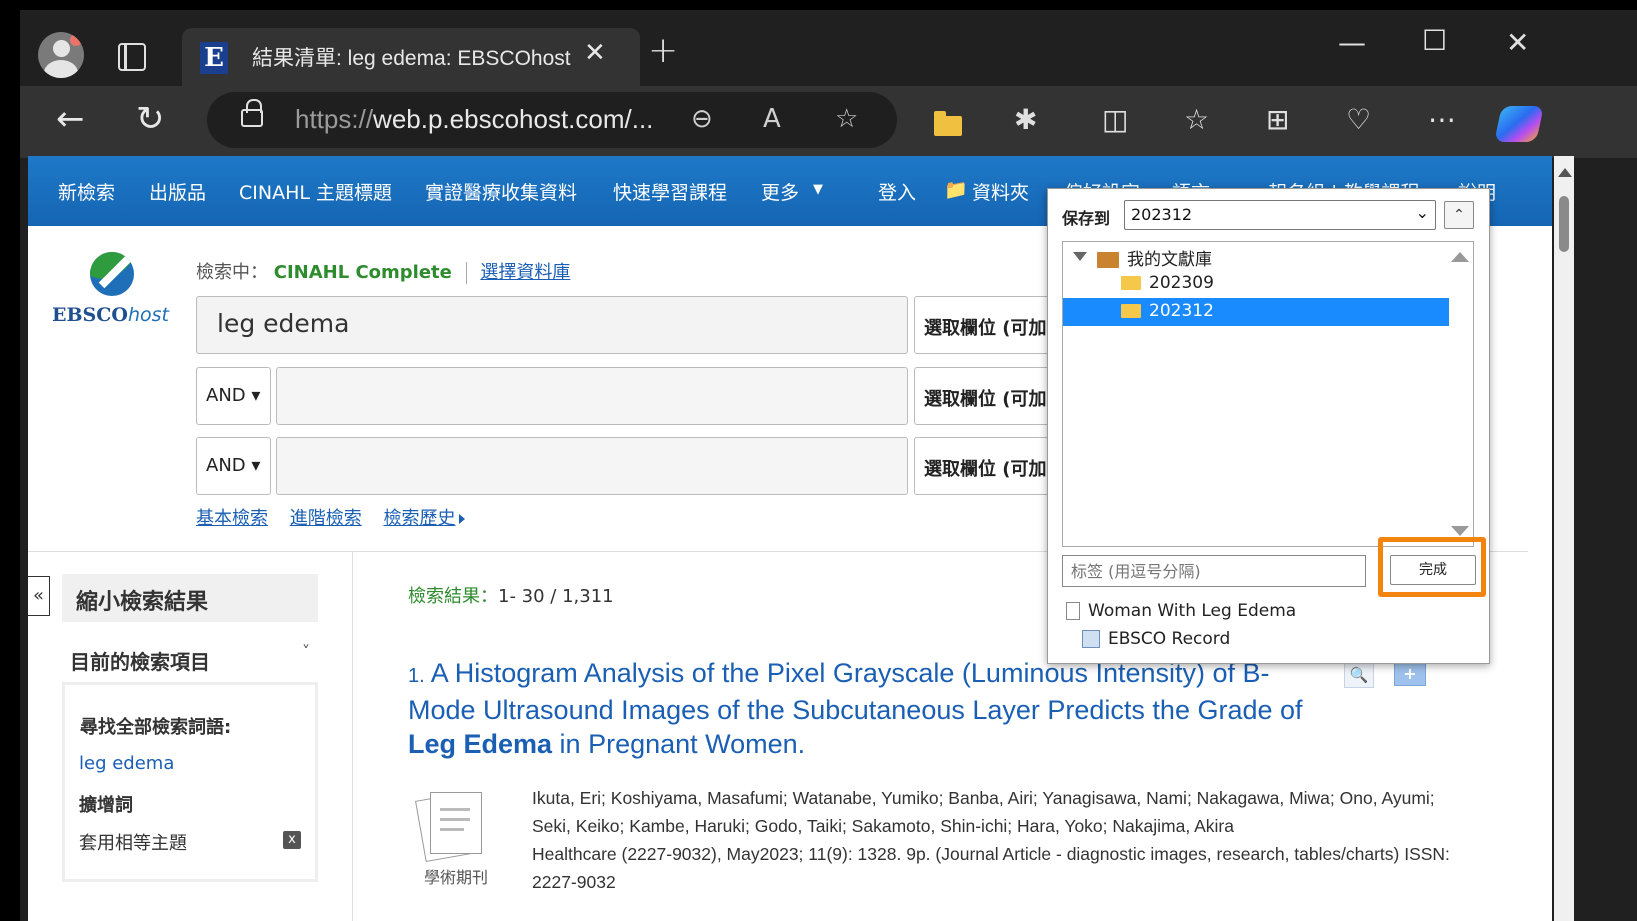 This screenshot has height=921, width=1637. What do you see at coordinates (70, 119) in the screenshot?
I see `back-icon: ←` at bounding box center [70, 119].